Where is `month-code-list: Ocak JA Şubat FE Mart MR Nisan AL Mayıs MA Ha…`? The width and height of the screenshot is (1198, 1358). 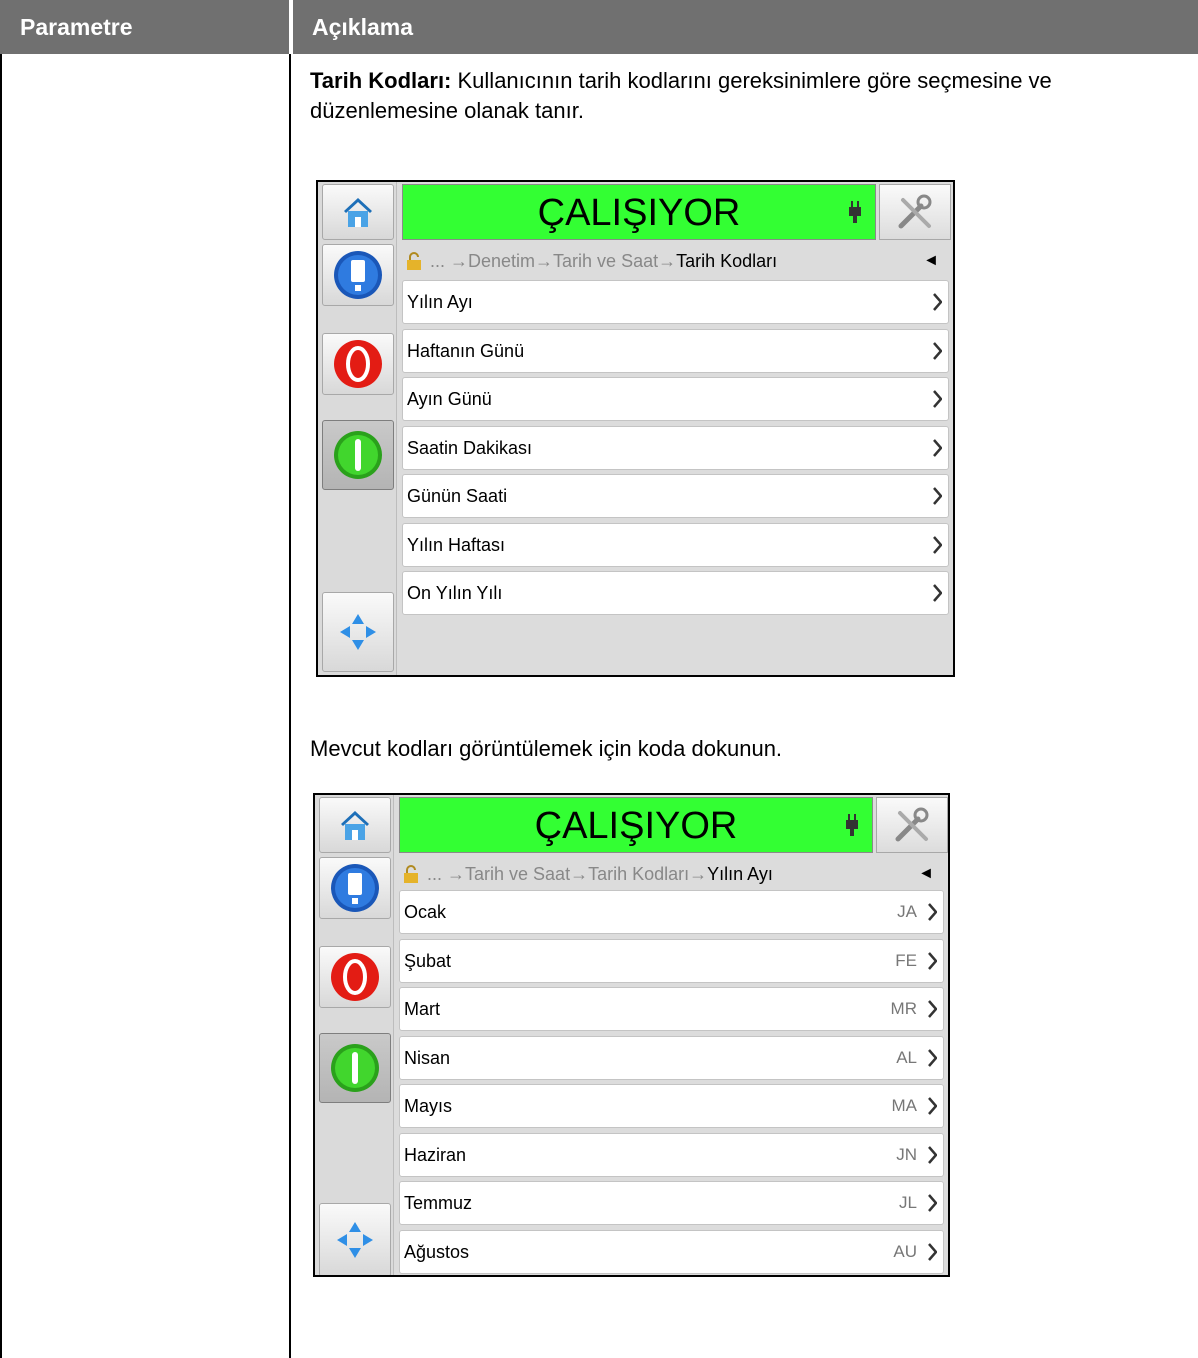 month-code-list: Ocak JA Şubat FE Mart MR Nisan AL Mayıs MA Ha… is located at coordinates (671, 1082).